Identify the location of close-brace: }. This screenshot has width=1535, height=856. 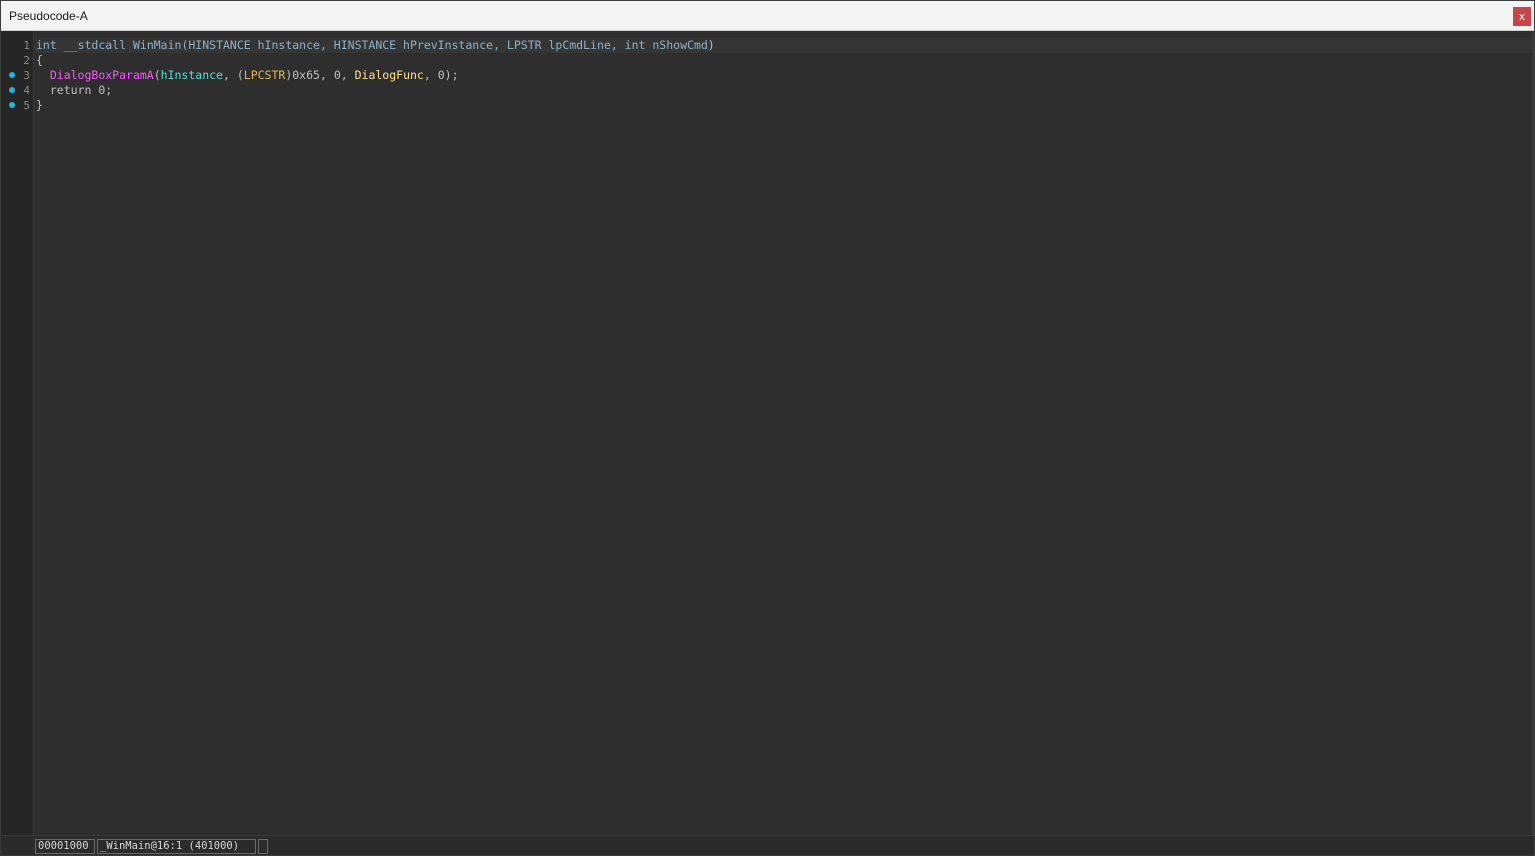
(39, 105).